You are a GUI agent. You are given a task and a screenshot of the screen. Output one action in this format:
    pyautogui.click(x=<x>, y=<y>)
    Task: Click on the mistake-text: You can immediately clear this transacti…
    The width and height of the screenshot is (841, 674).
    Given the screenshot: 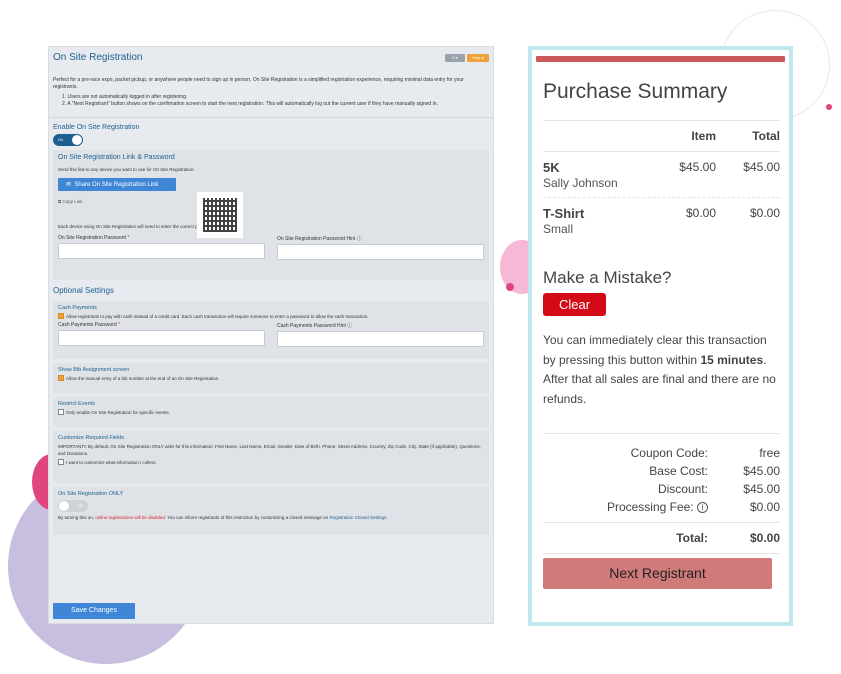 What is the action you would take?
    pyautogui.click(x=661, y=370)
    